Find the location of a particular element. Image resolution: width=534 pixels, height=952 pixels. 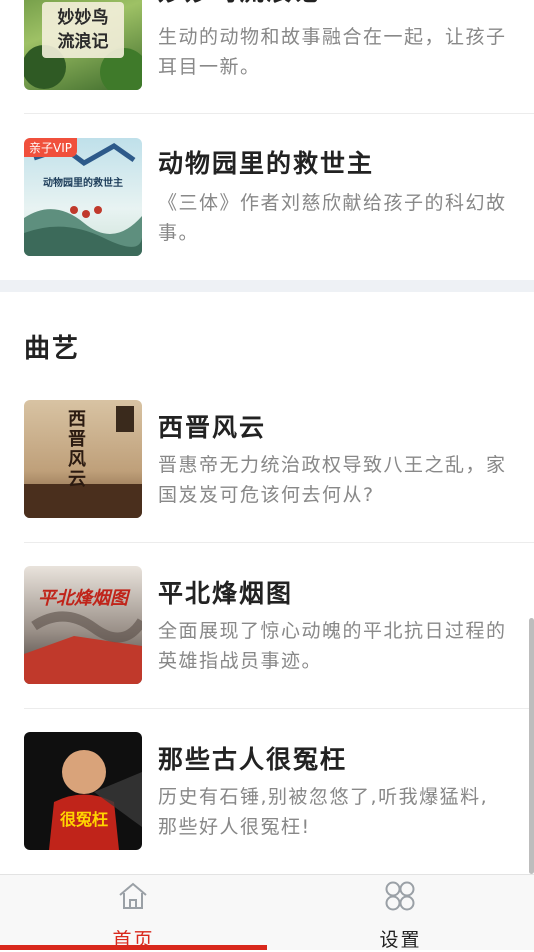

item-description: 历史有石锤,别被忽悠了,听我爆猛料,那些好人很冤枉! is located at coordinates (323, 812).